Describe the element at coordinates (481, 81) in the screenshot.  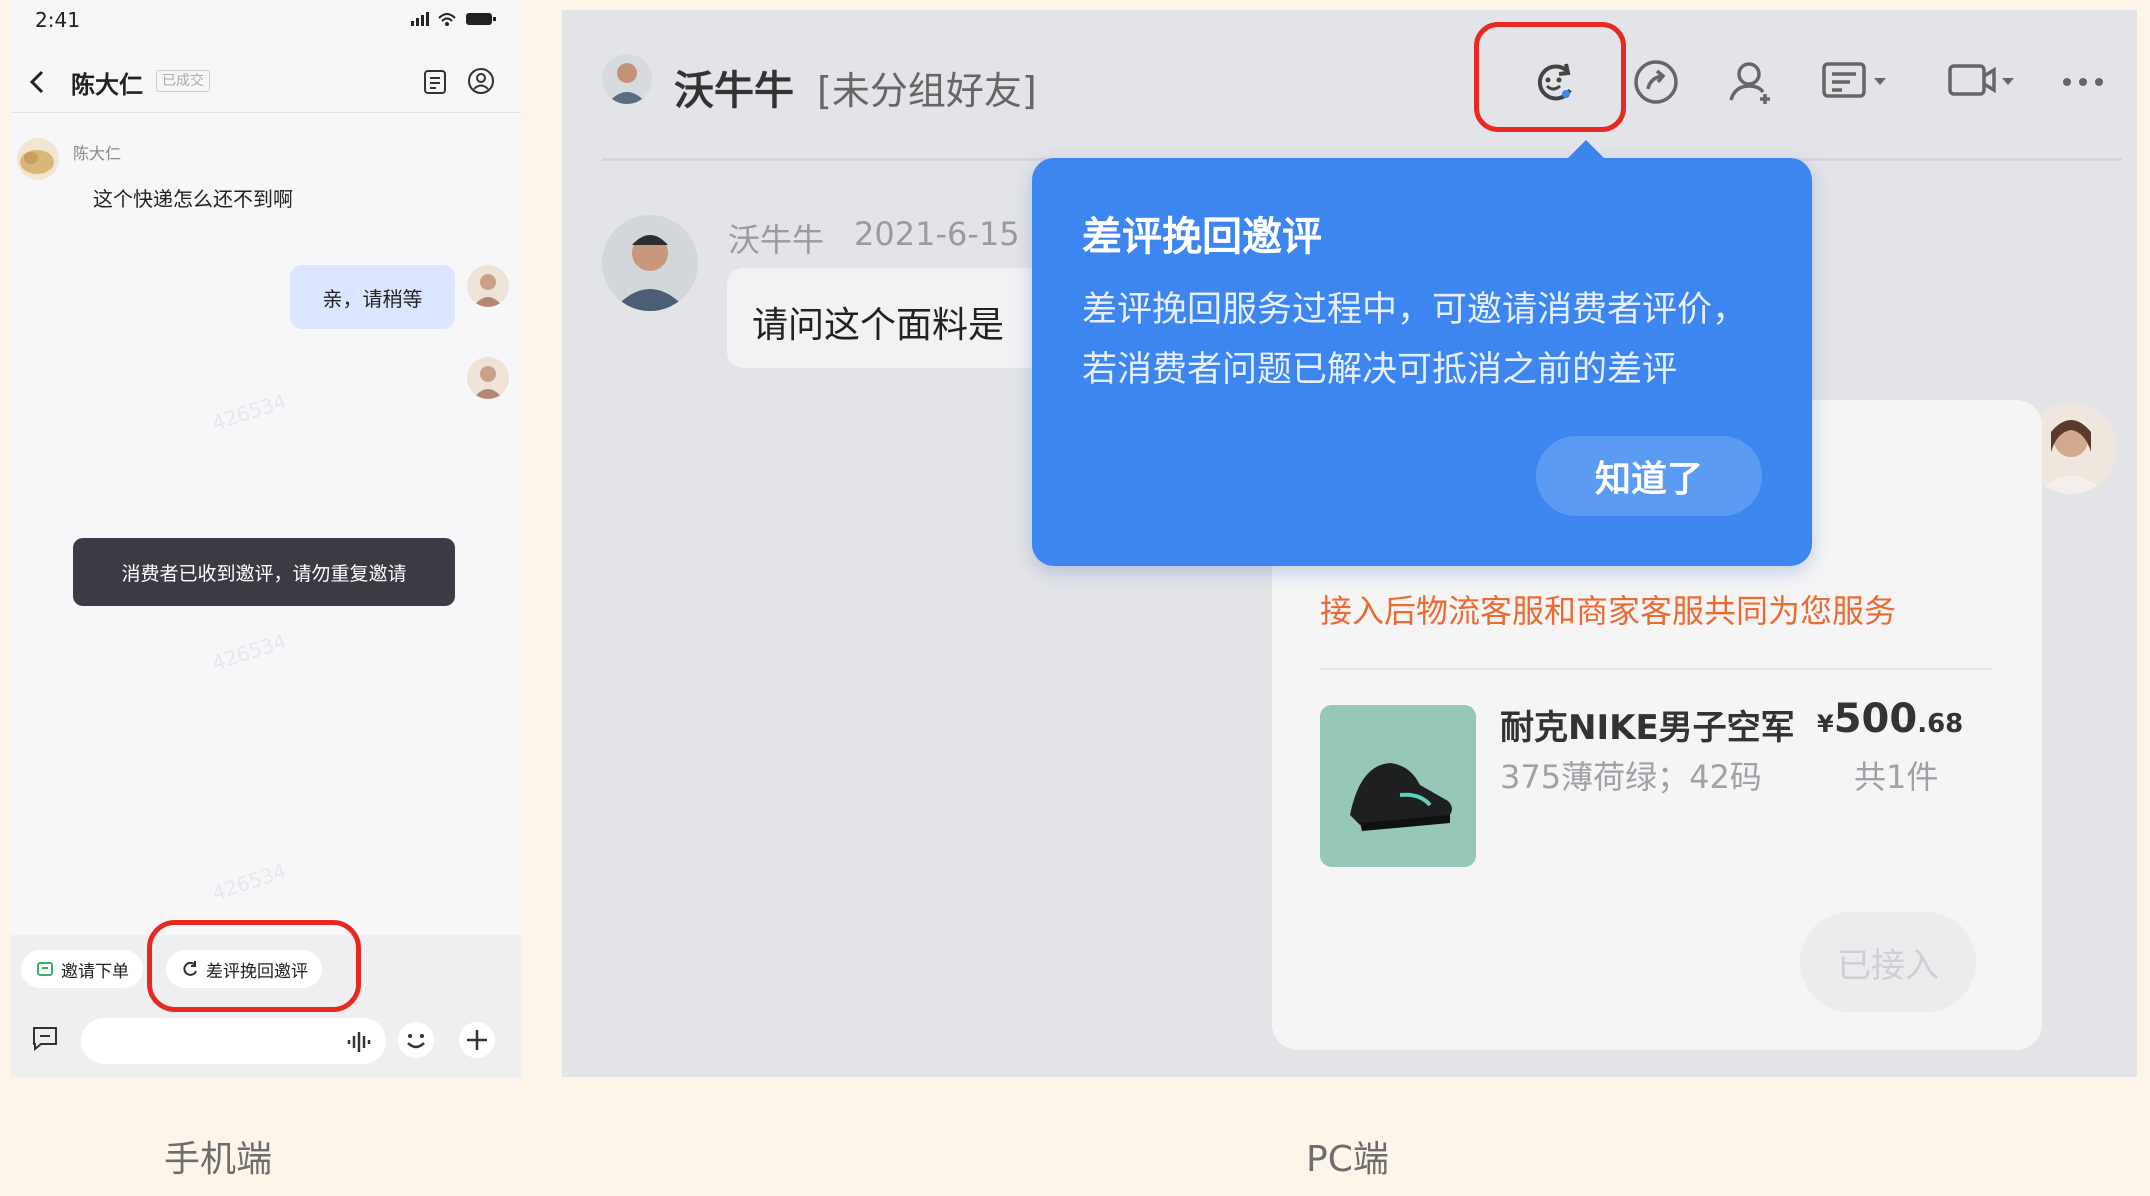
I see `profile-icon` at that location.